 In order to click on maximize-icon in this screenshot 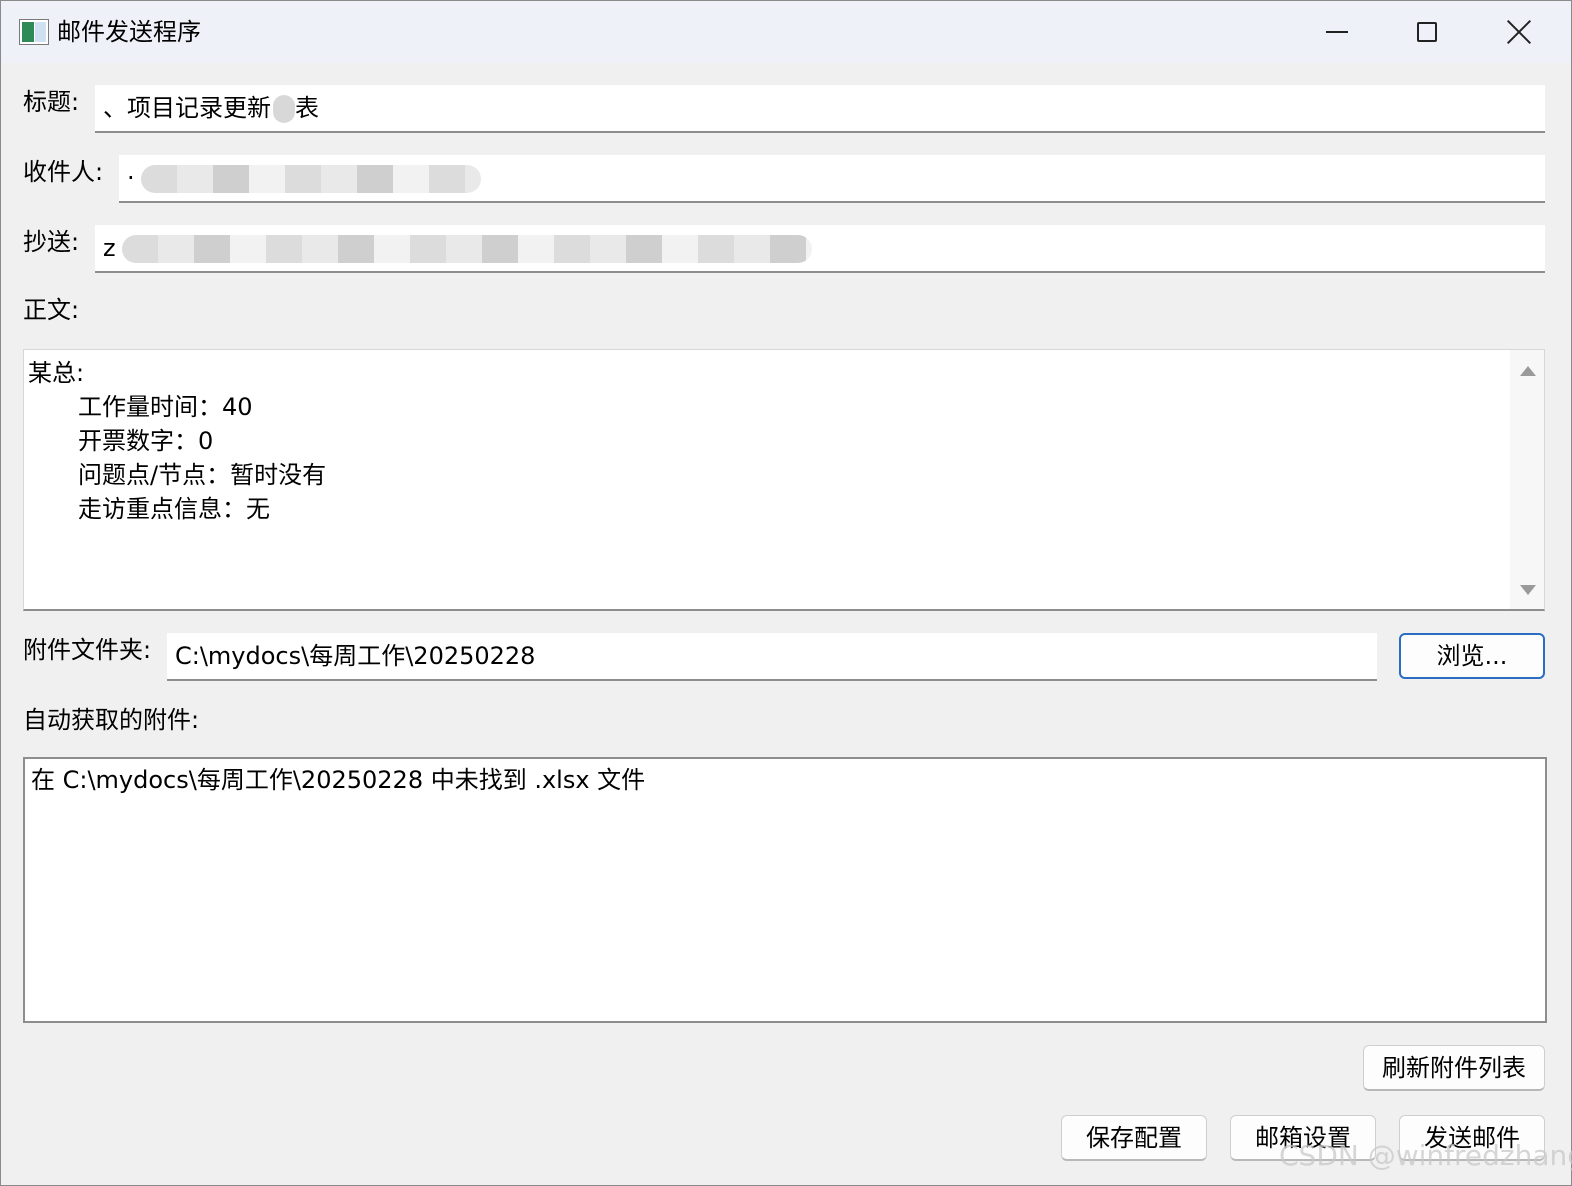, I will do `click(1427, 32)`.